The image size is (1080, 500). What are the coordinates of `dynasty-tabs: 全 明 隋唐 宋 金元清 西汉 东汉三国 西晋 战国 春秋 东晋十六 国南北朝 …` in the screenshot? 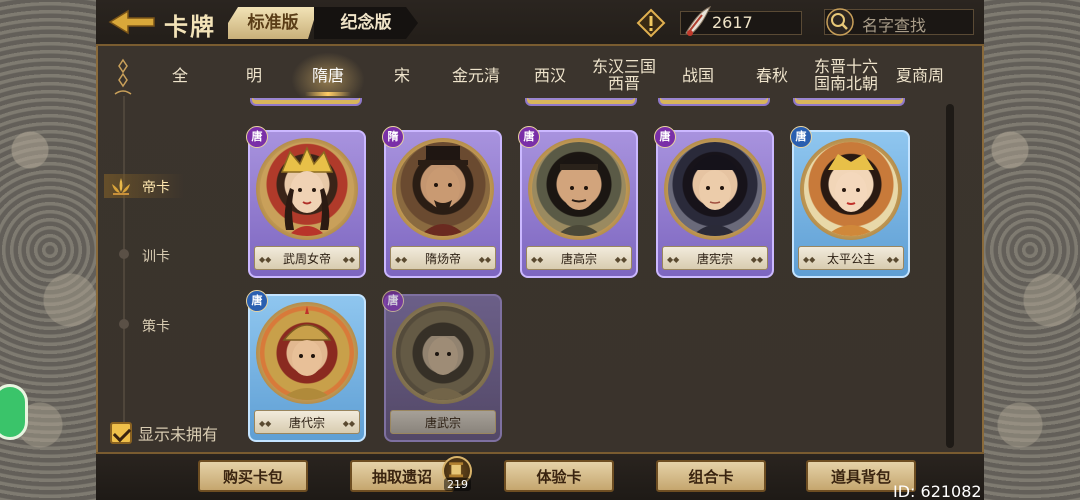 It's located at (550, 75).